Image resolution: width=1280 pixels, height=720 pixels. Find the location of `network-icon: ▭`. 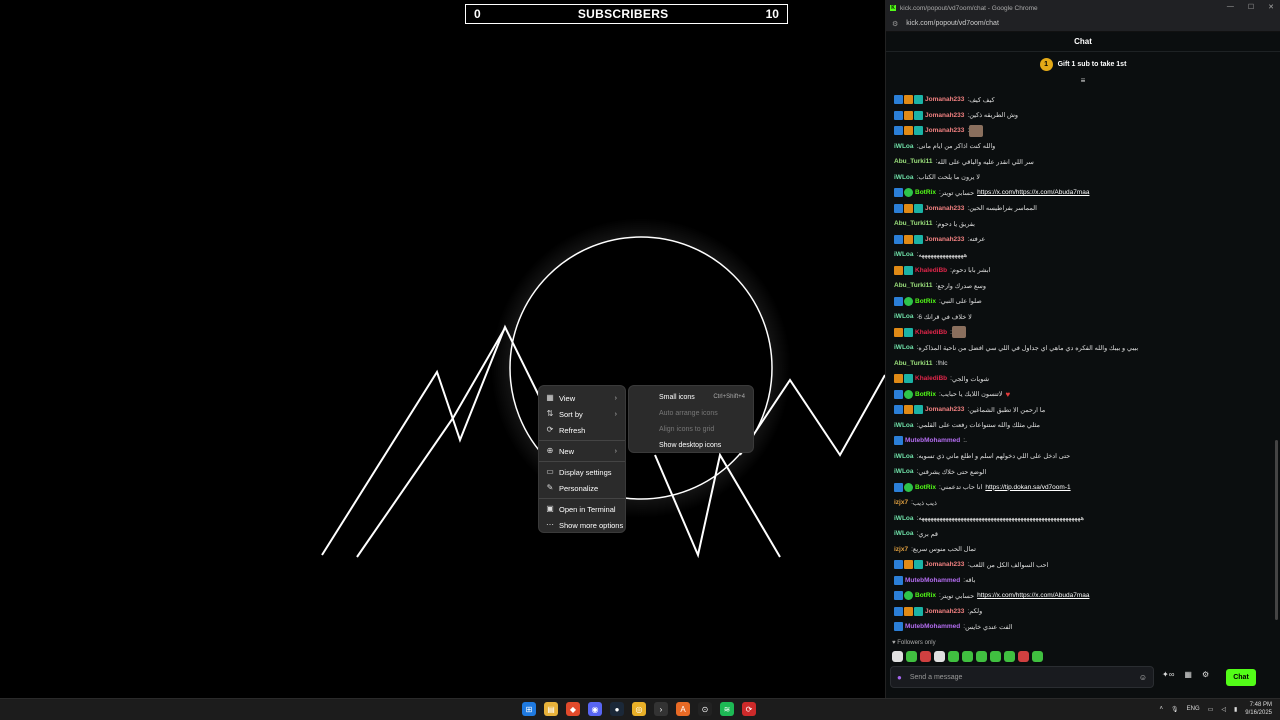

network-icon: ▭ is located at coordinates (1211, 709).